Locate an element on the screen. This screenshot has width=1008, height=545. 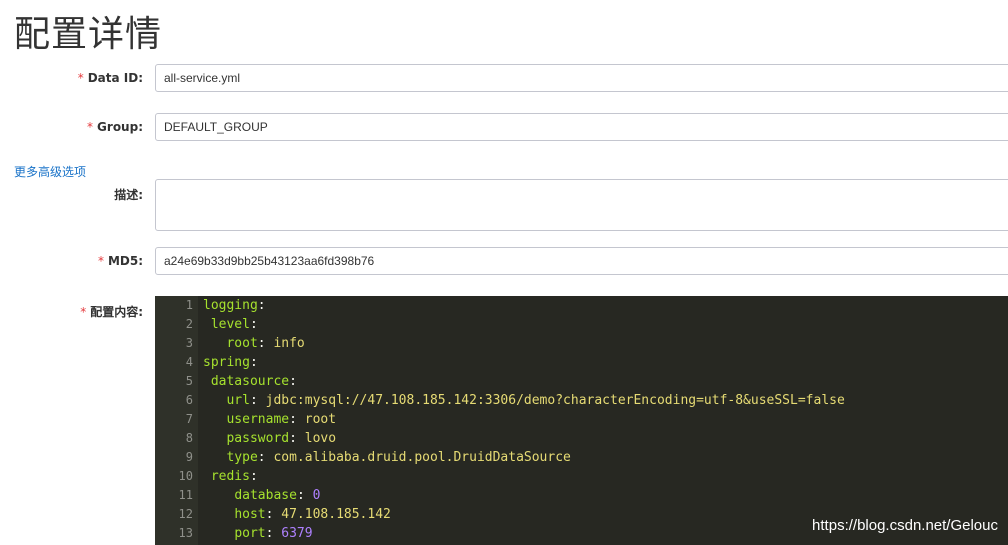
line-number: 12 is located at coordinates (185, 514).